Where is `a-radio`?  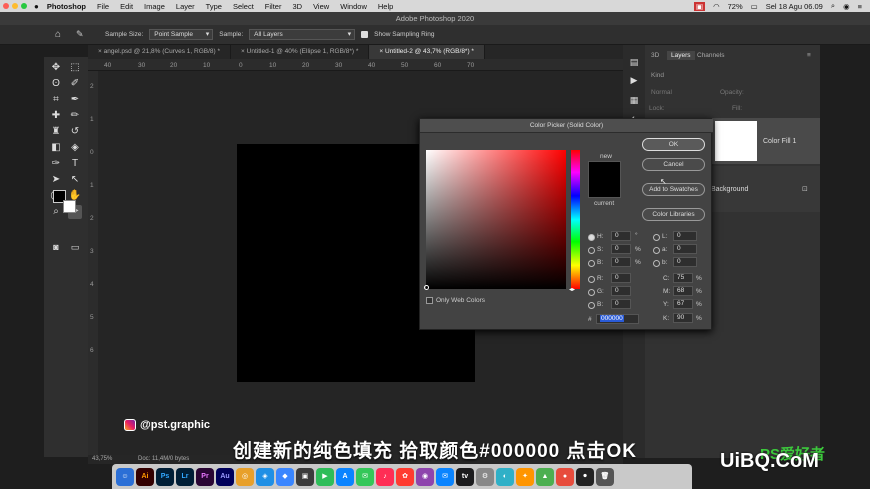 a-radio is located at coordinates (656, 250).